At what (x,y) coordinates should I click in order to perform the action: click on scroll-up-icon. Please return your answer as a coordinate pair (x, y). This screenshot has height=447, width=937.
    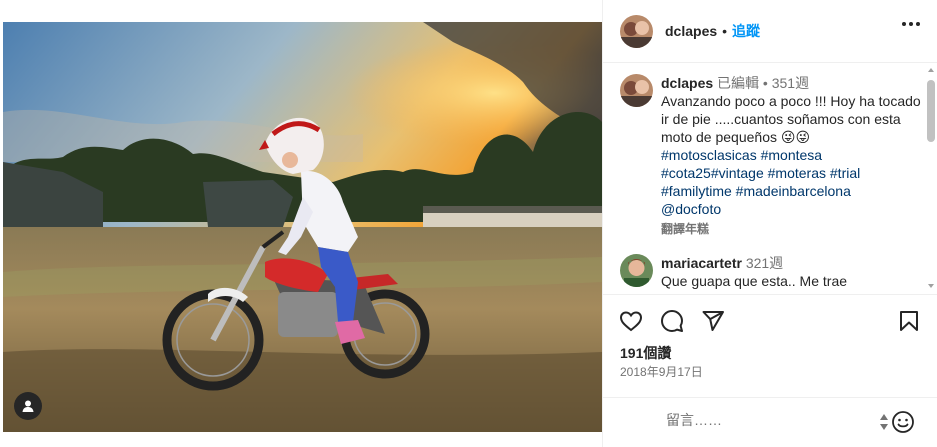
    Looking at the image, I should click on (931, 70).